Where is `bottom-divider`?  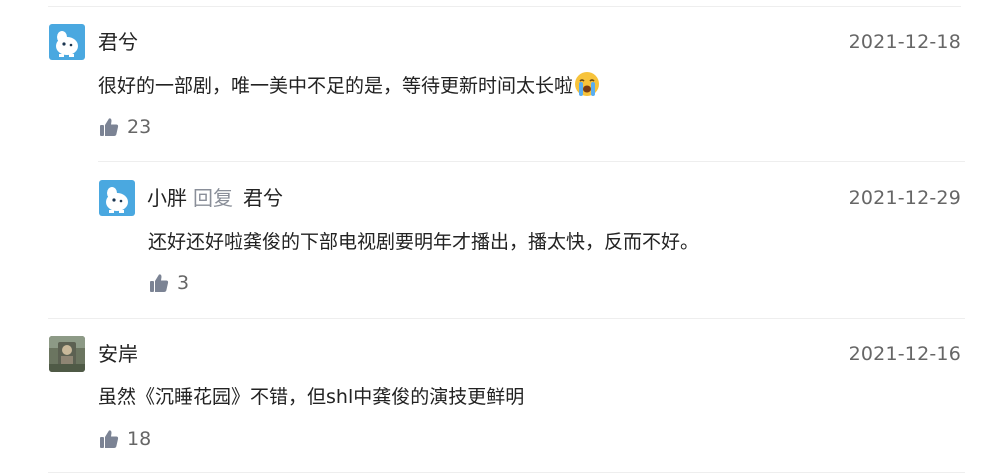 bottom-divider is located at coordinates (506, 472).